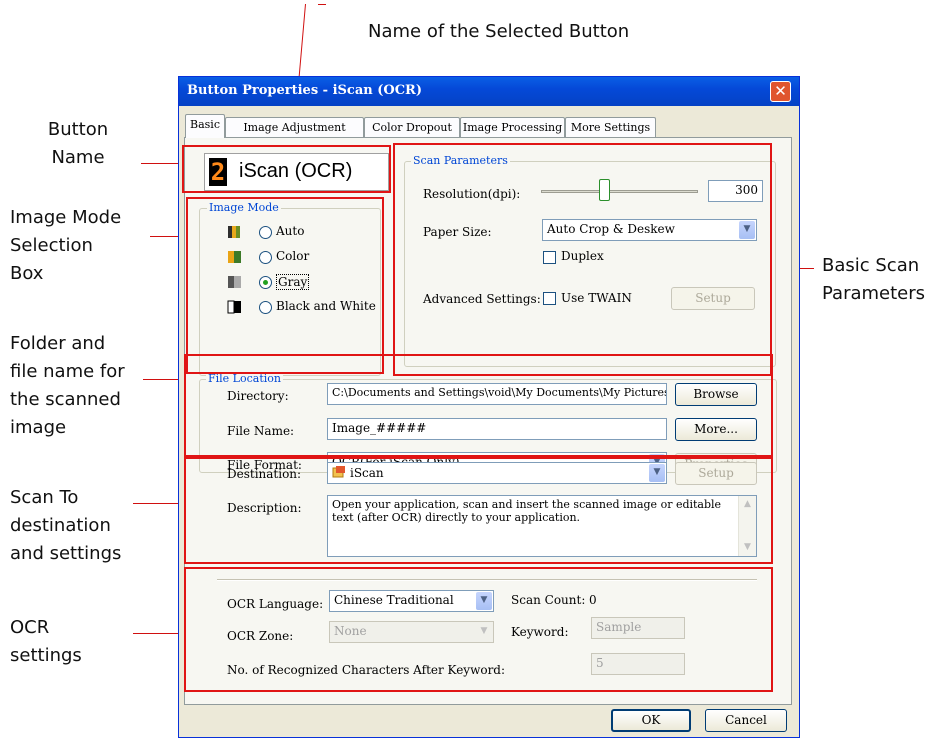  Describe the element at coordinates (713, 298) in the screenshot. I see `scan-setup-button: Setup` at that location.